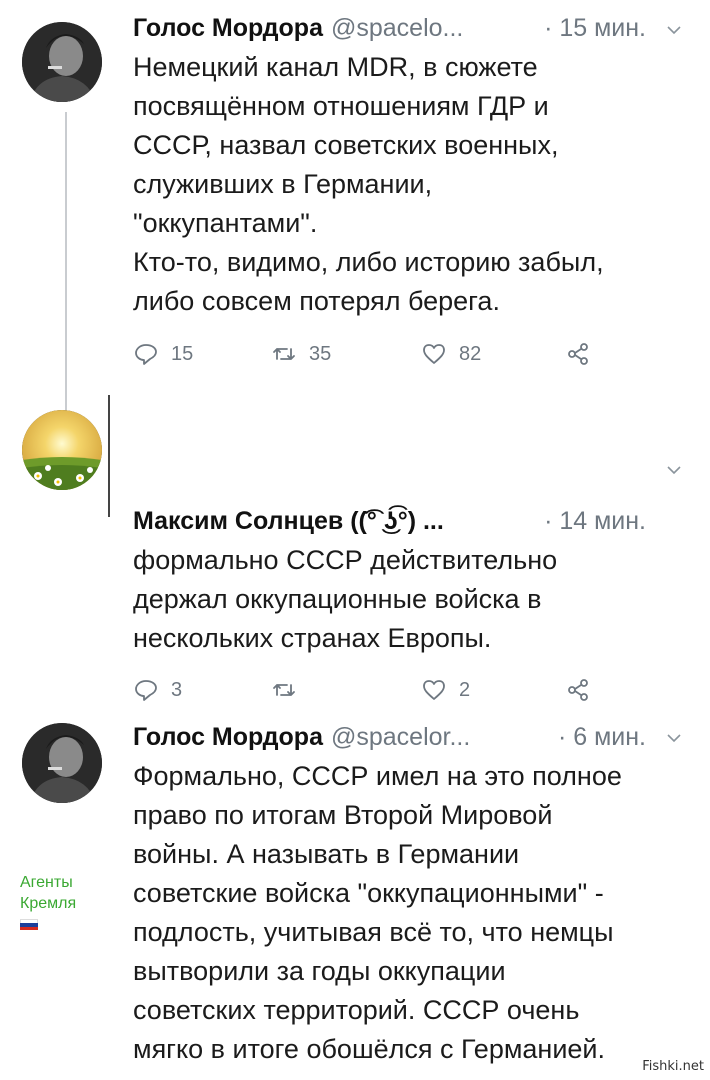 The height and width of the screenshot is (1080, 710). I want to click on like-count: 82, so click(470, 353).